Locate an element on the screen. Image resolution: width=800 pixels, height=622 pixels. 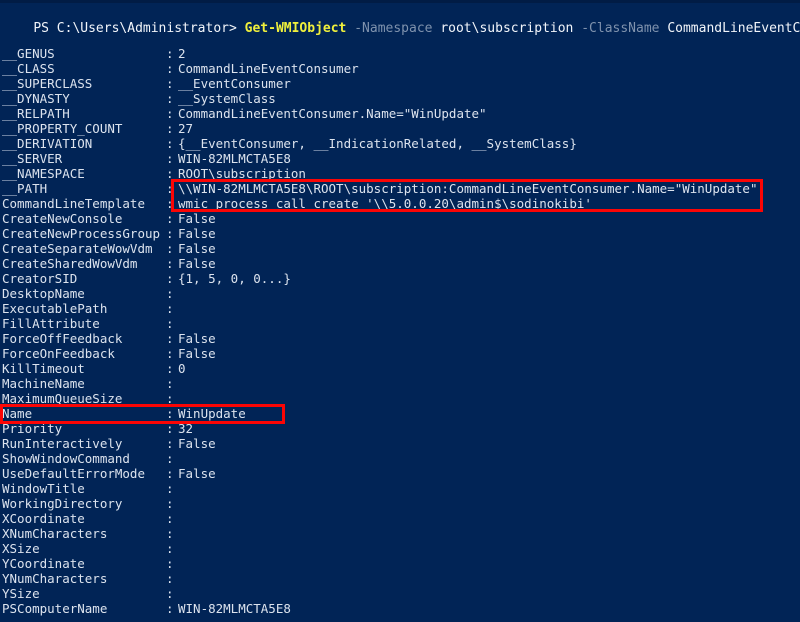
property-row: MaximumQueueSize: is located at coordinates (400, 398).